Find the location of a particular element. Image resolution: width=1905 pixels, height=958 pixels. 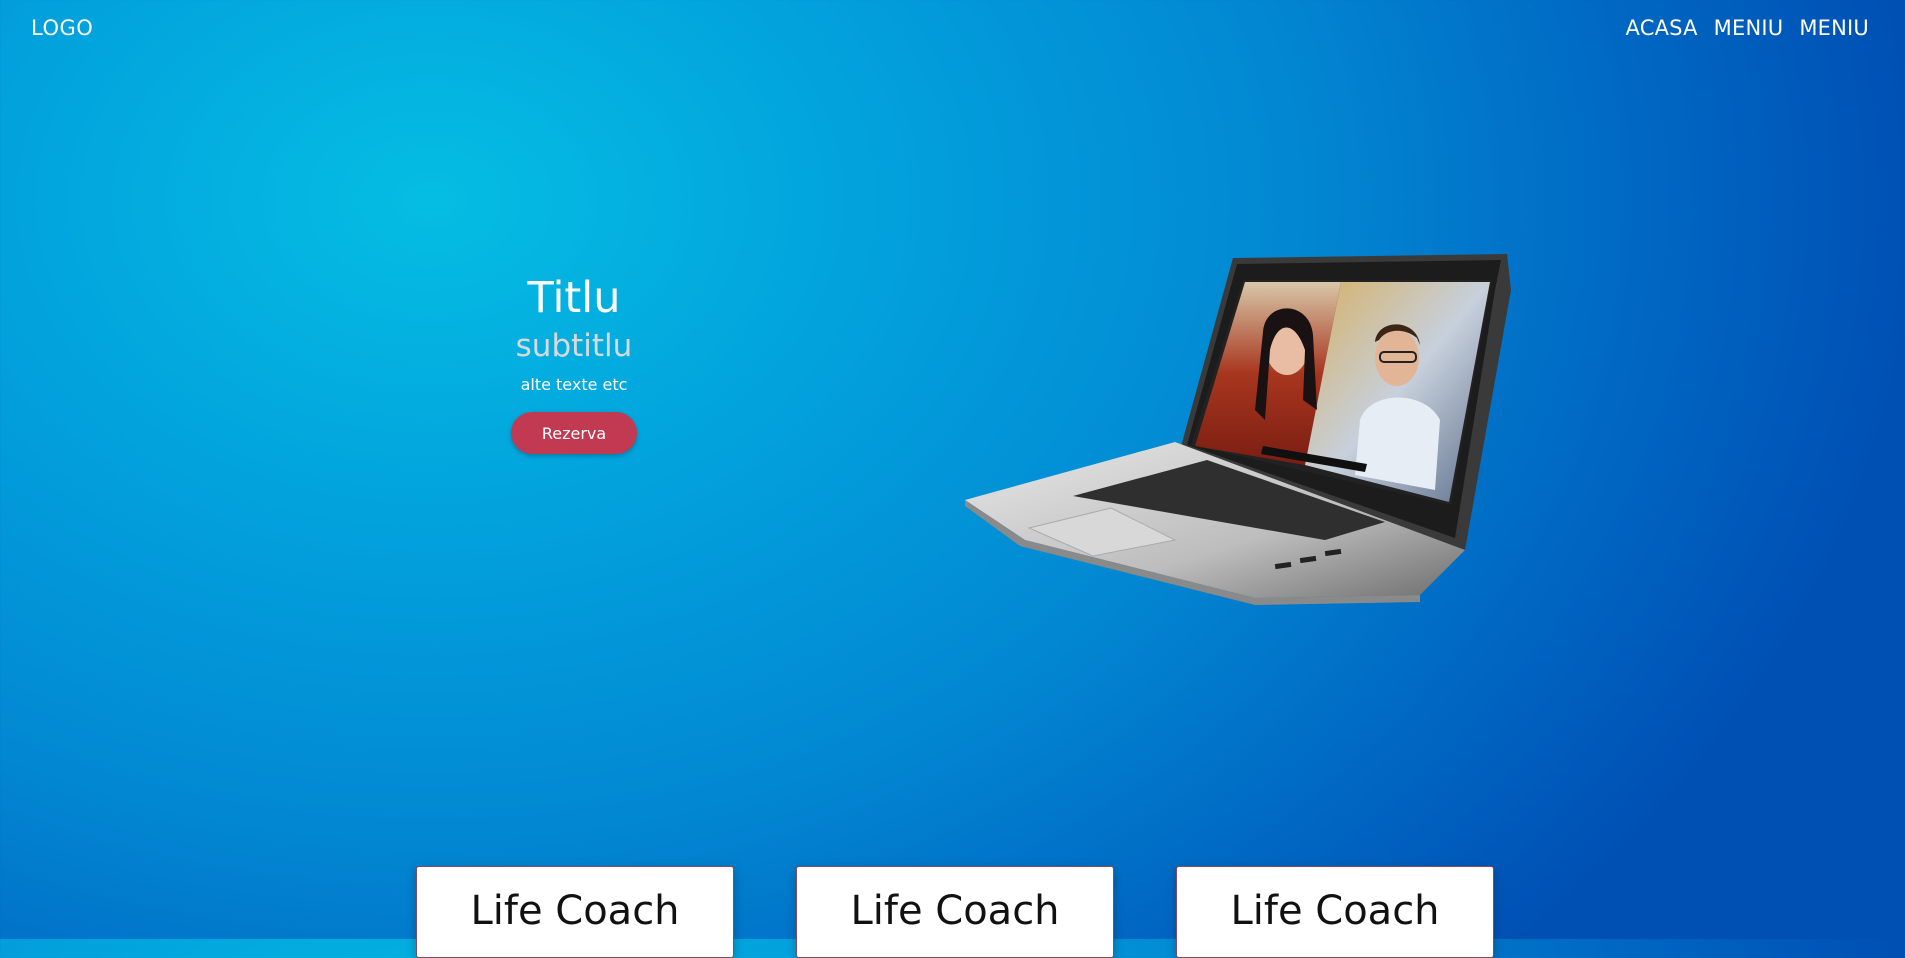

logo-link: LOGO is located at coordinates (62, 28).